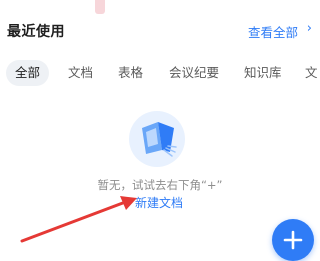 This screenshot has width=320, height=261. Describe the element at coordinates (263, 73) in the screenshot. I see `tab-knowledge-base: 知识库` at that location.